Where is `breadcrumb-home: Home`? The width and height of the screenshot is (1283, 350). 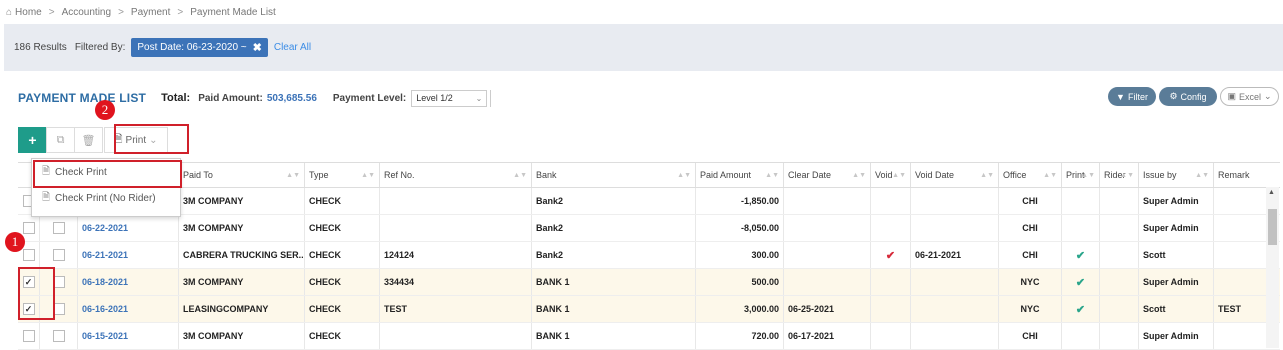 breadcrumb-home: Home is located at coordinates (28, 12).